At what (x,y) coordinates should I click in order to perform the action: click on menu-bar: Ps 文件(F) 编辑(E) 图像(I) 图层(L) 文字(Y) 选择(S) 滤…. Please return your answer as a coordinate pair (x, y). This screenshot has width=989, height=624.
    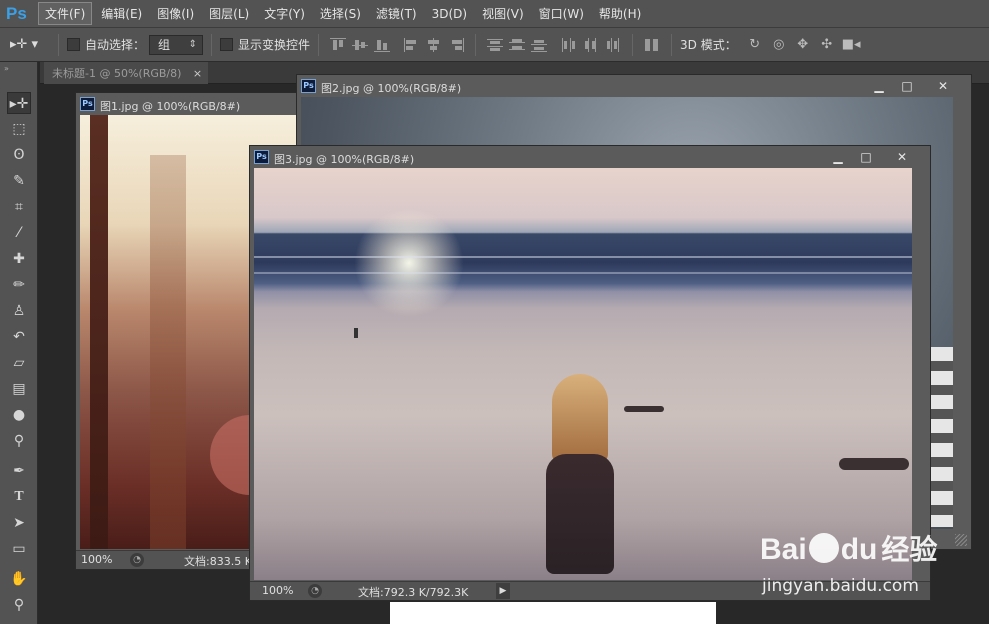
    Looking at the image, I should click on (494, 14).